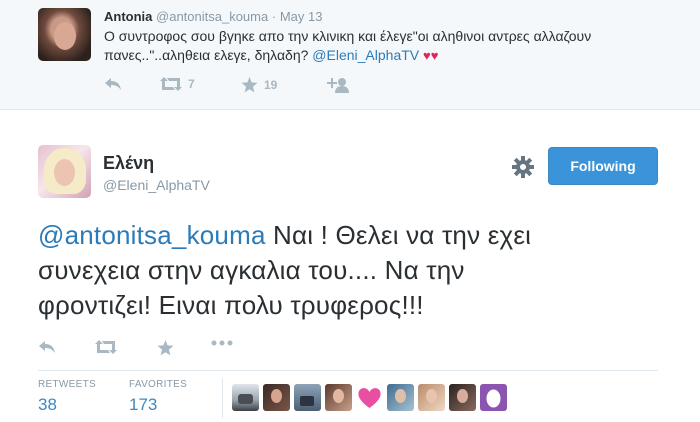 Image resolution: width=700 pixels, height=422 pixels. I want to click on follow-button, so click(338, 85).